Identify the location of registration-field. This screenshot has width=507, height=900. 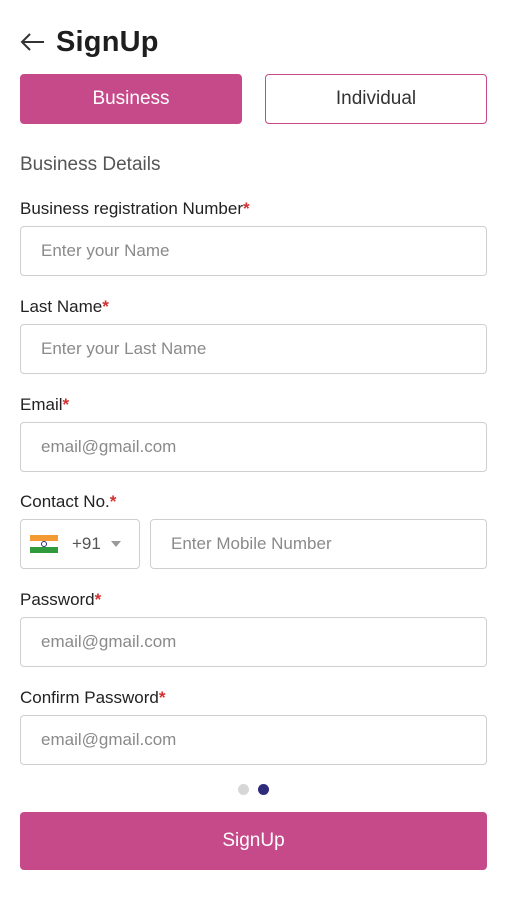
(253, 251).